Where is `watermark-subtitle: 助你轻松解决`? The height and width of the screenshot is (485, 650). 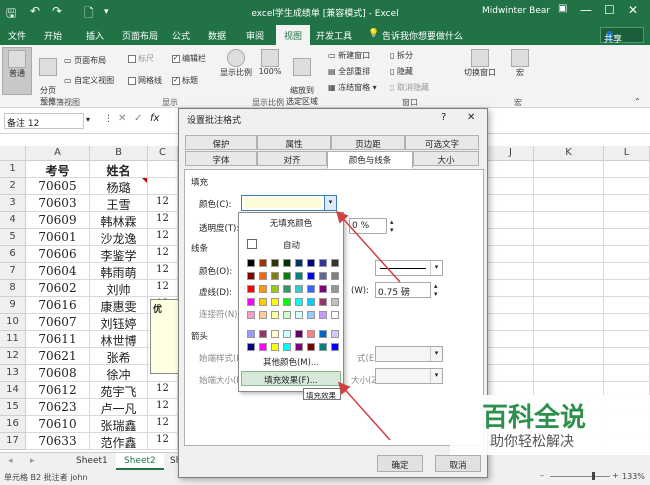
watermark-subtitle: 助你轻松解决 is located at coordinates (532, 442).